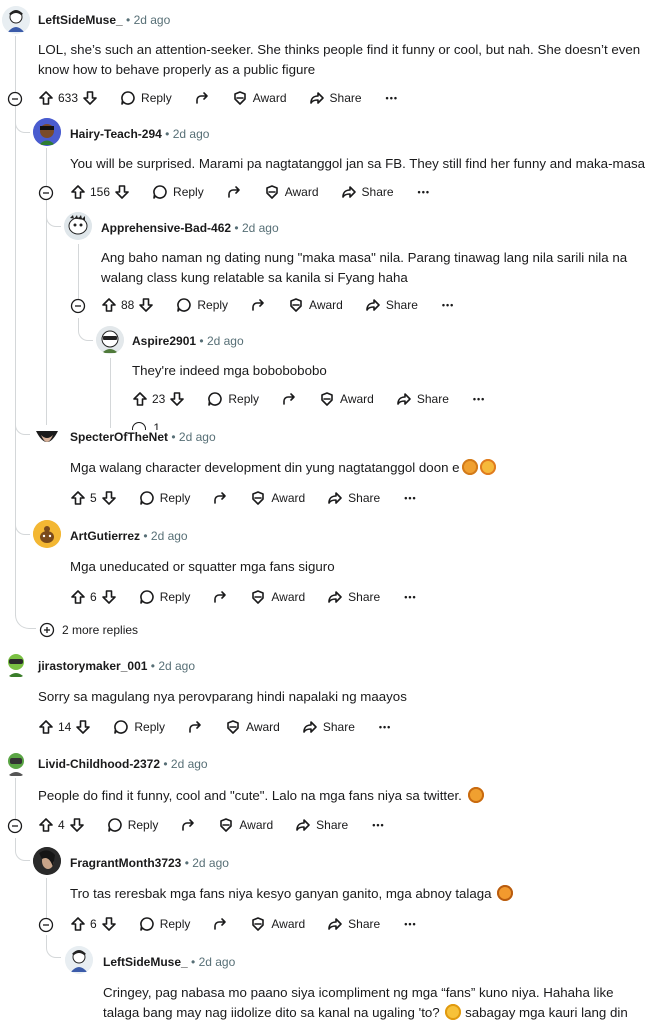 This screenshot has height=1024, width=669. I want to click on author-name: ArtGutierrez, so click(105, 536).